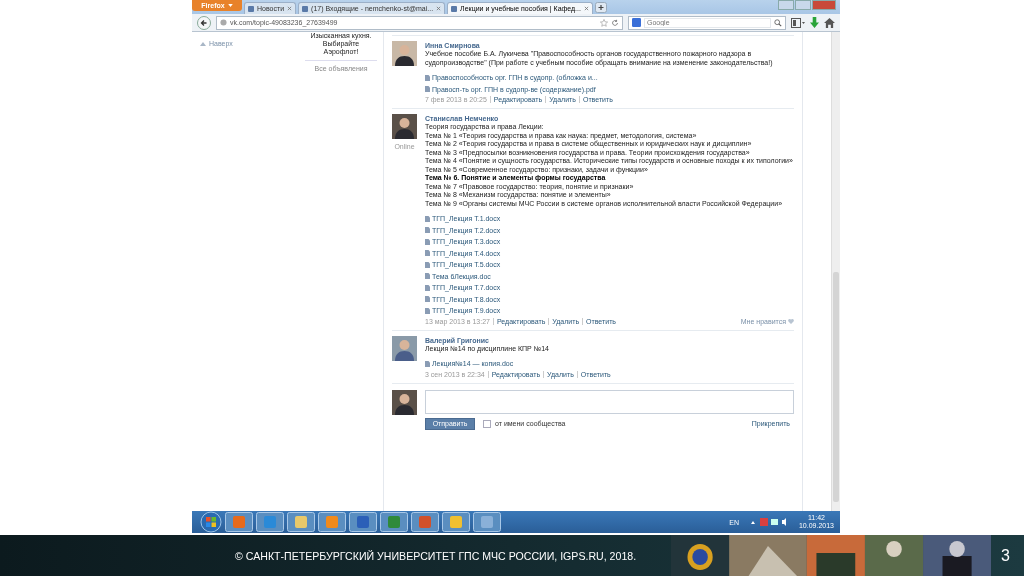 This screenshot has height=576, width=1024. I want to click on slide-number: 3, so click(1005, 555).